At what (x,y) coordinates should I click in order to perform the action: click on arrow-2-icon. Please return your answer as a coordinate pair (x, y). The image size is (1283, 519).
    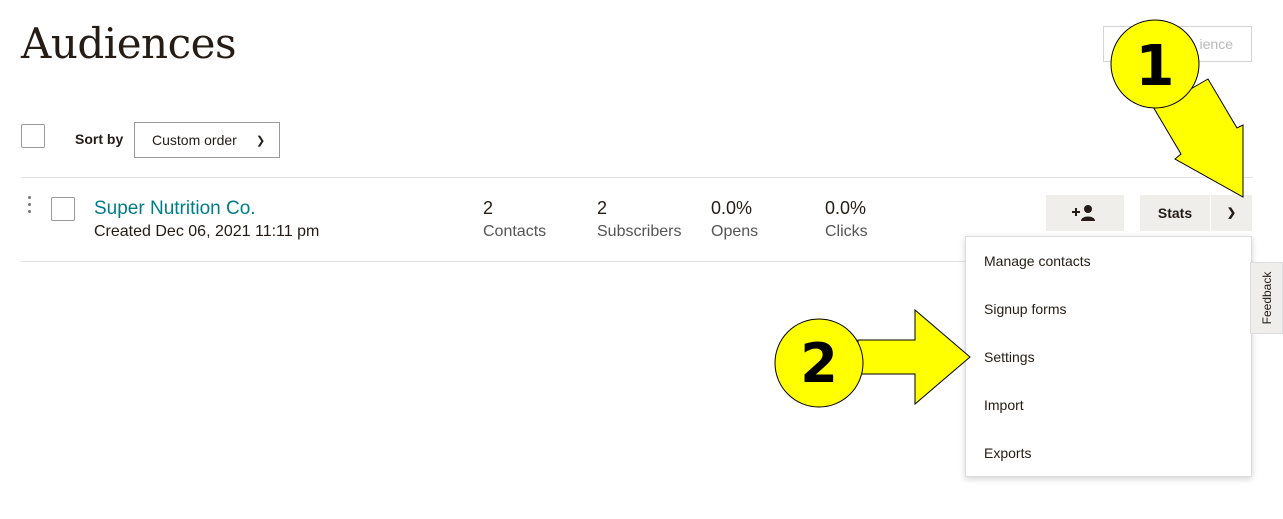
    Looking at the image, I should click on (914, 357).